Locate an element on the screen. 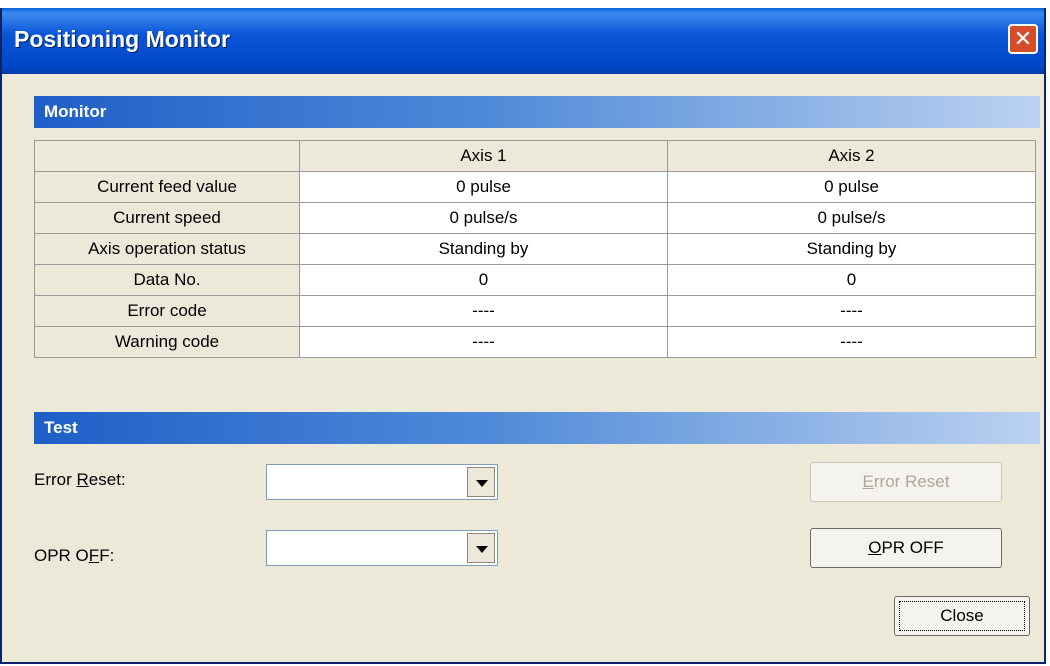 The width and height of the screenshot is (1050, 666). axis-1-value: 0 is located at coordinates (483, 280).